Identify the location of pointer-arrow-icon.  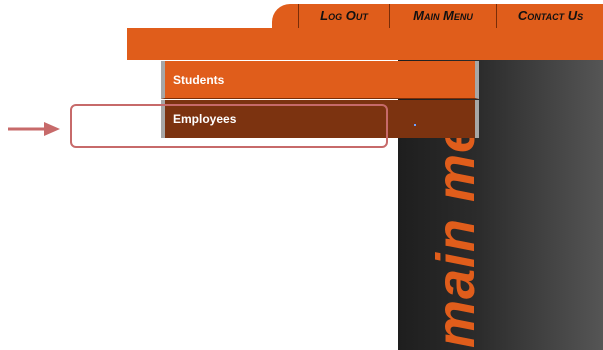
(34, 129).